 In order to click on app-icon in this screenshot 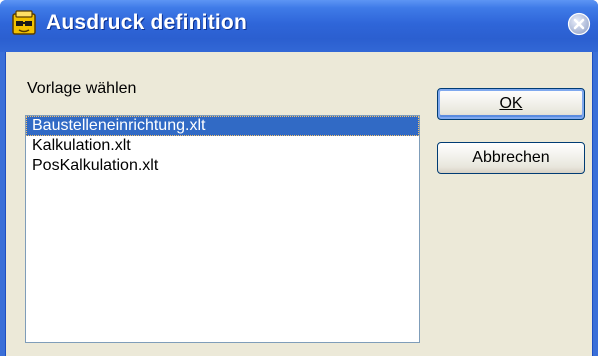, I will do `click(24, 23)`.